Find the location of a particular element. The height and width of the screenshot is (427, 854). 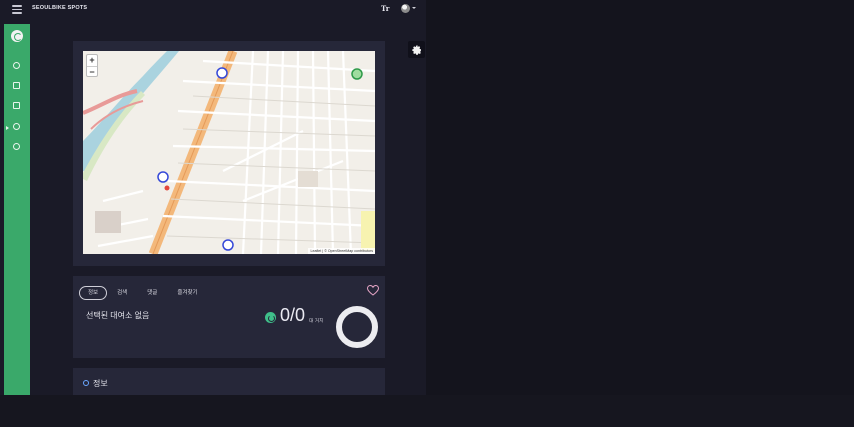

stats-icon is located at coordinates (16, 146).